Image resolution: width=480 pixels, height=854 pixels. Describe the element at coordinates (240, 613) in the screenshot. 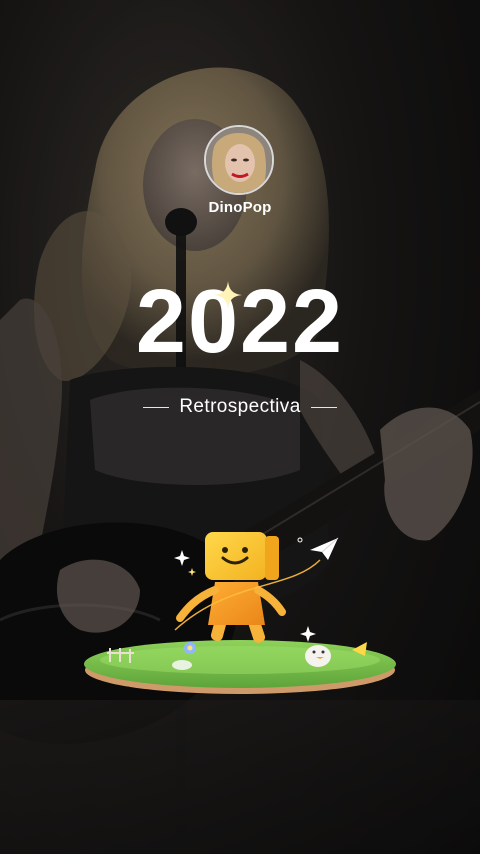

I see `mascot-illustration` at that location.